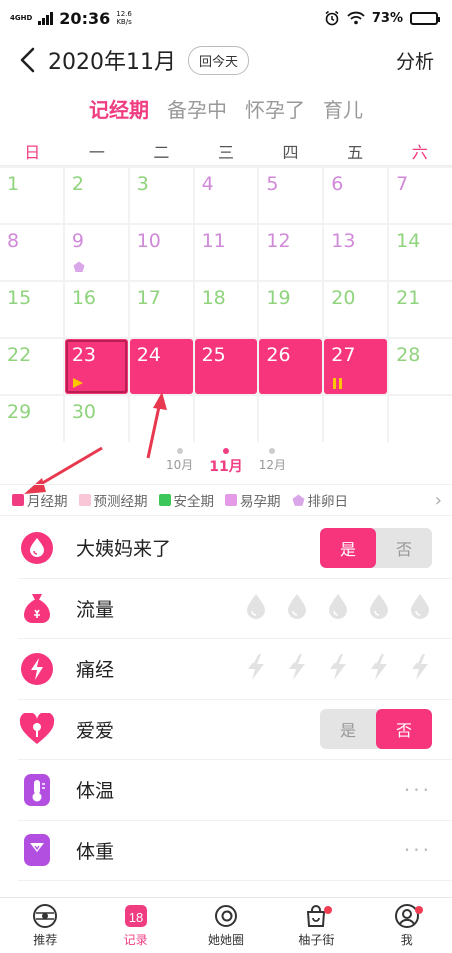 This screenshot has height=953, width=452. I want to click on weekday-label: 日, so click(32, 152).